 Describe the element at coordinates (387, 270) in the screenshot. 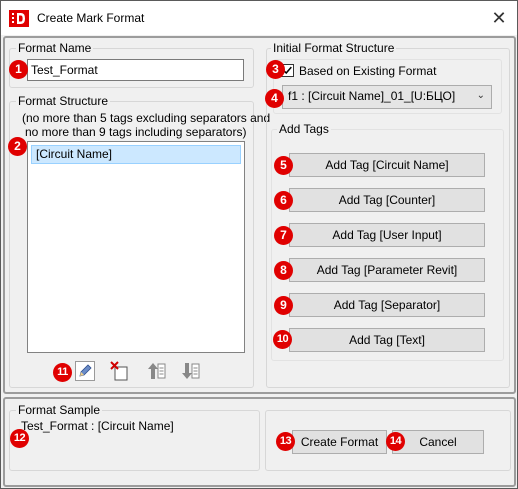

I see `add-tag-parameter-revit-button: Add Tag [Parameter Revit]` at that location.